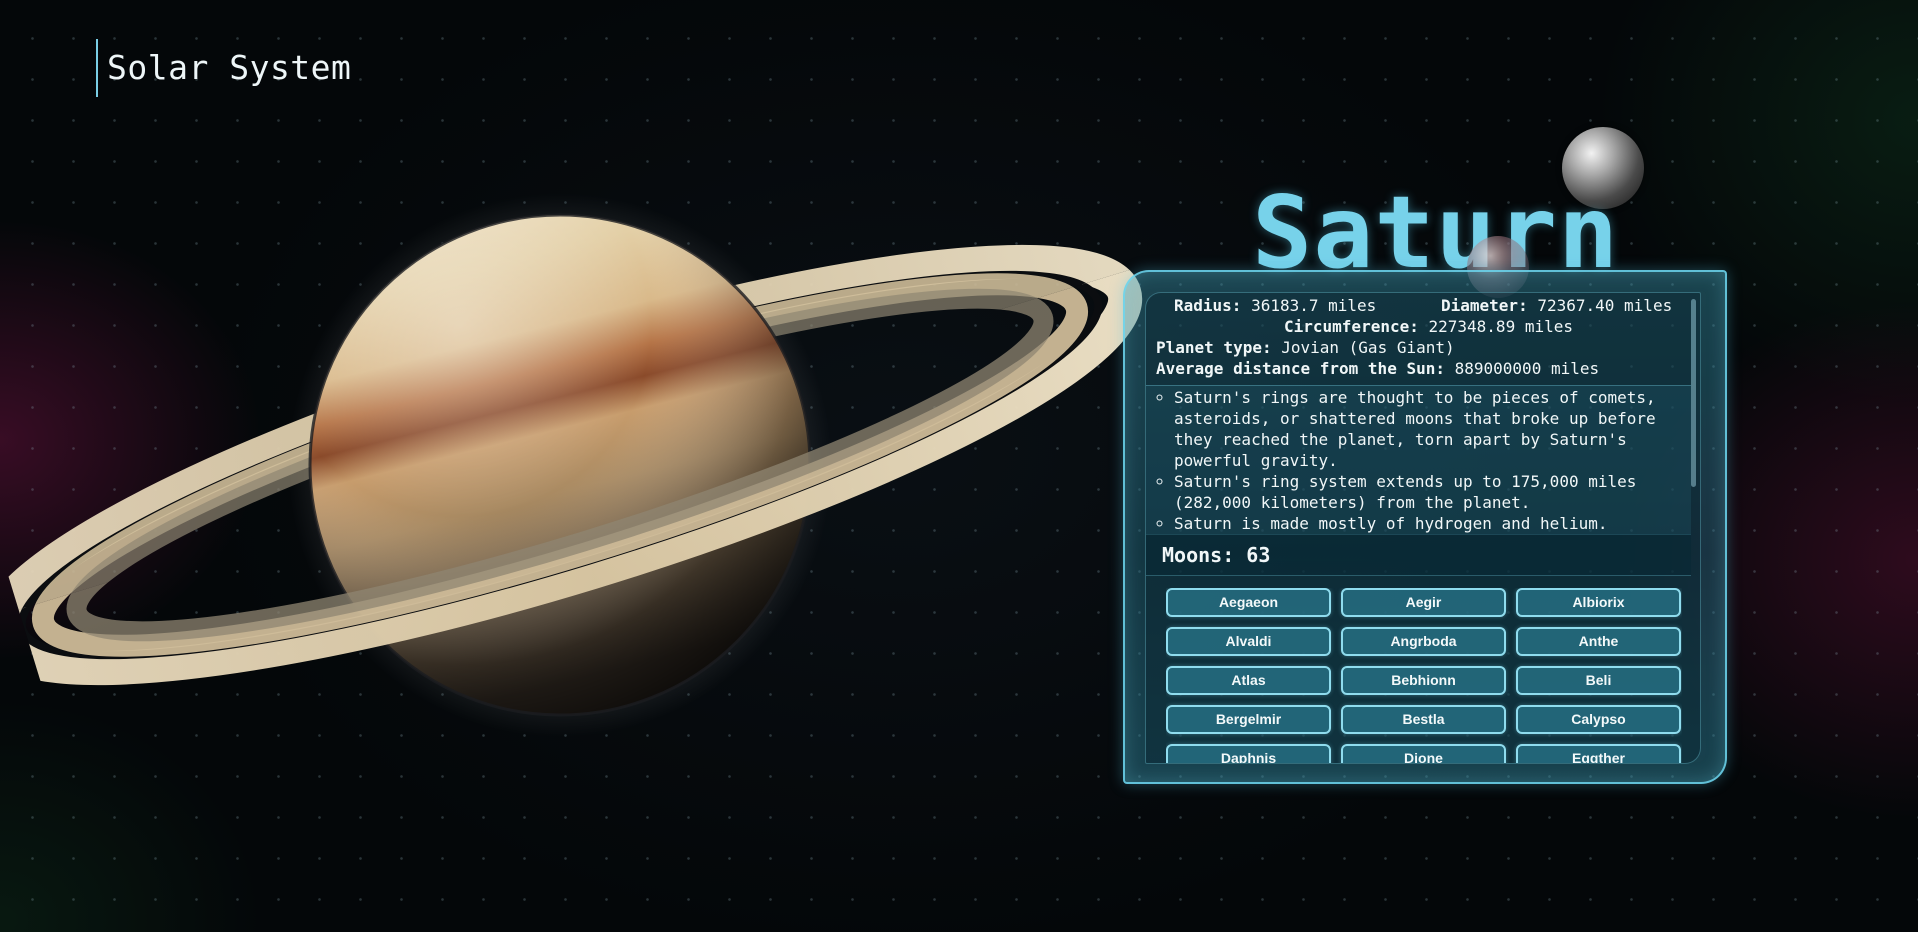 This screenshot has height=932, width=1918. I want to click on app-title: Solar System, so click(223, 68).